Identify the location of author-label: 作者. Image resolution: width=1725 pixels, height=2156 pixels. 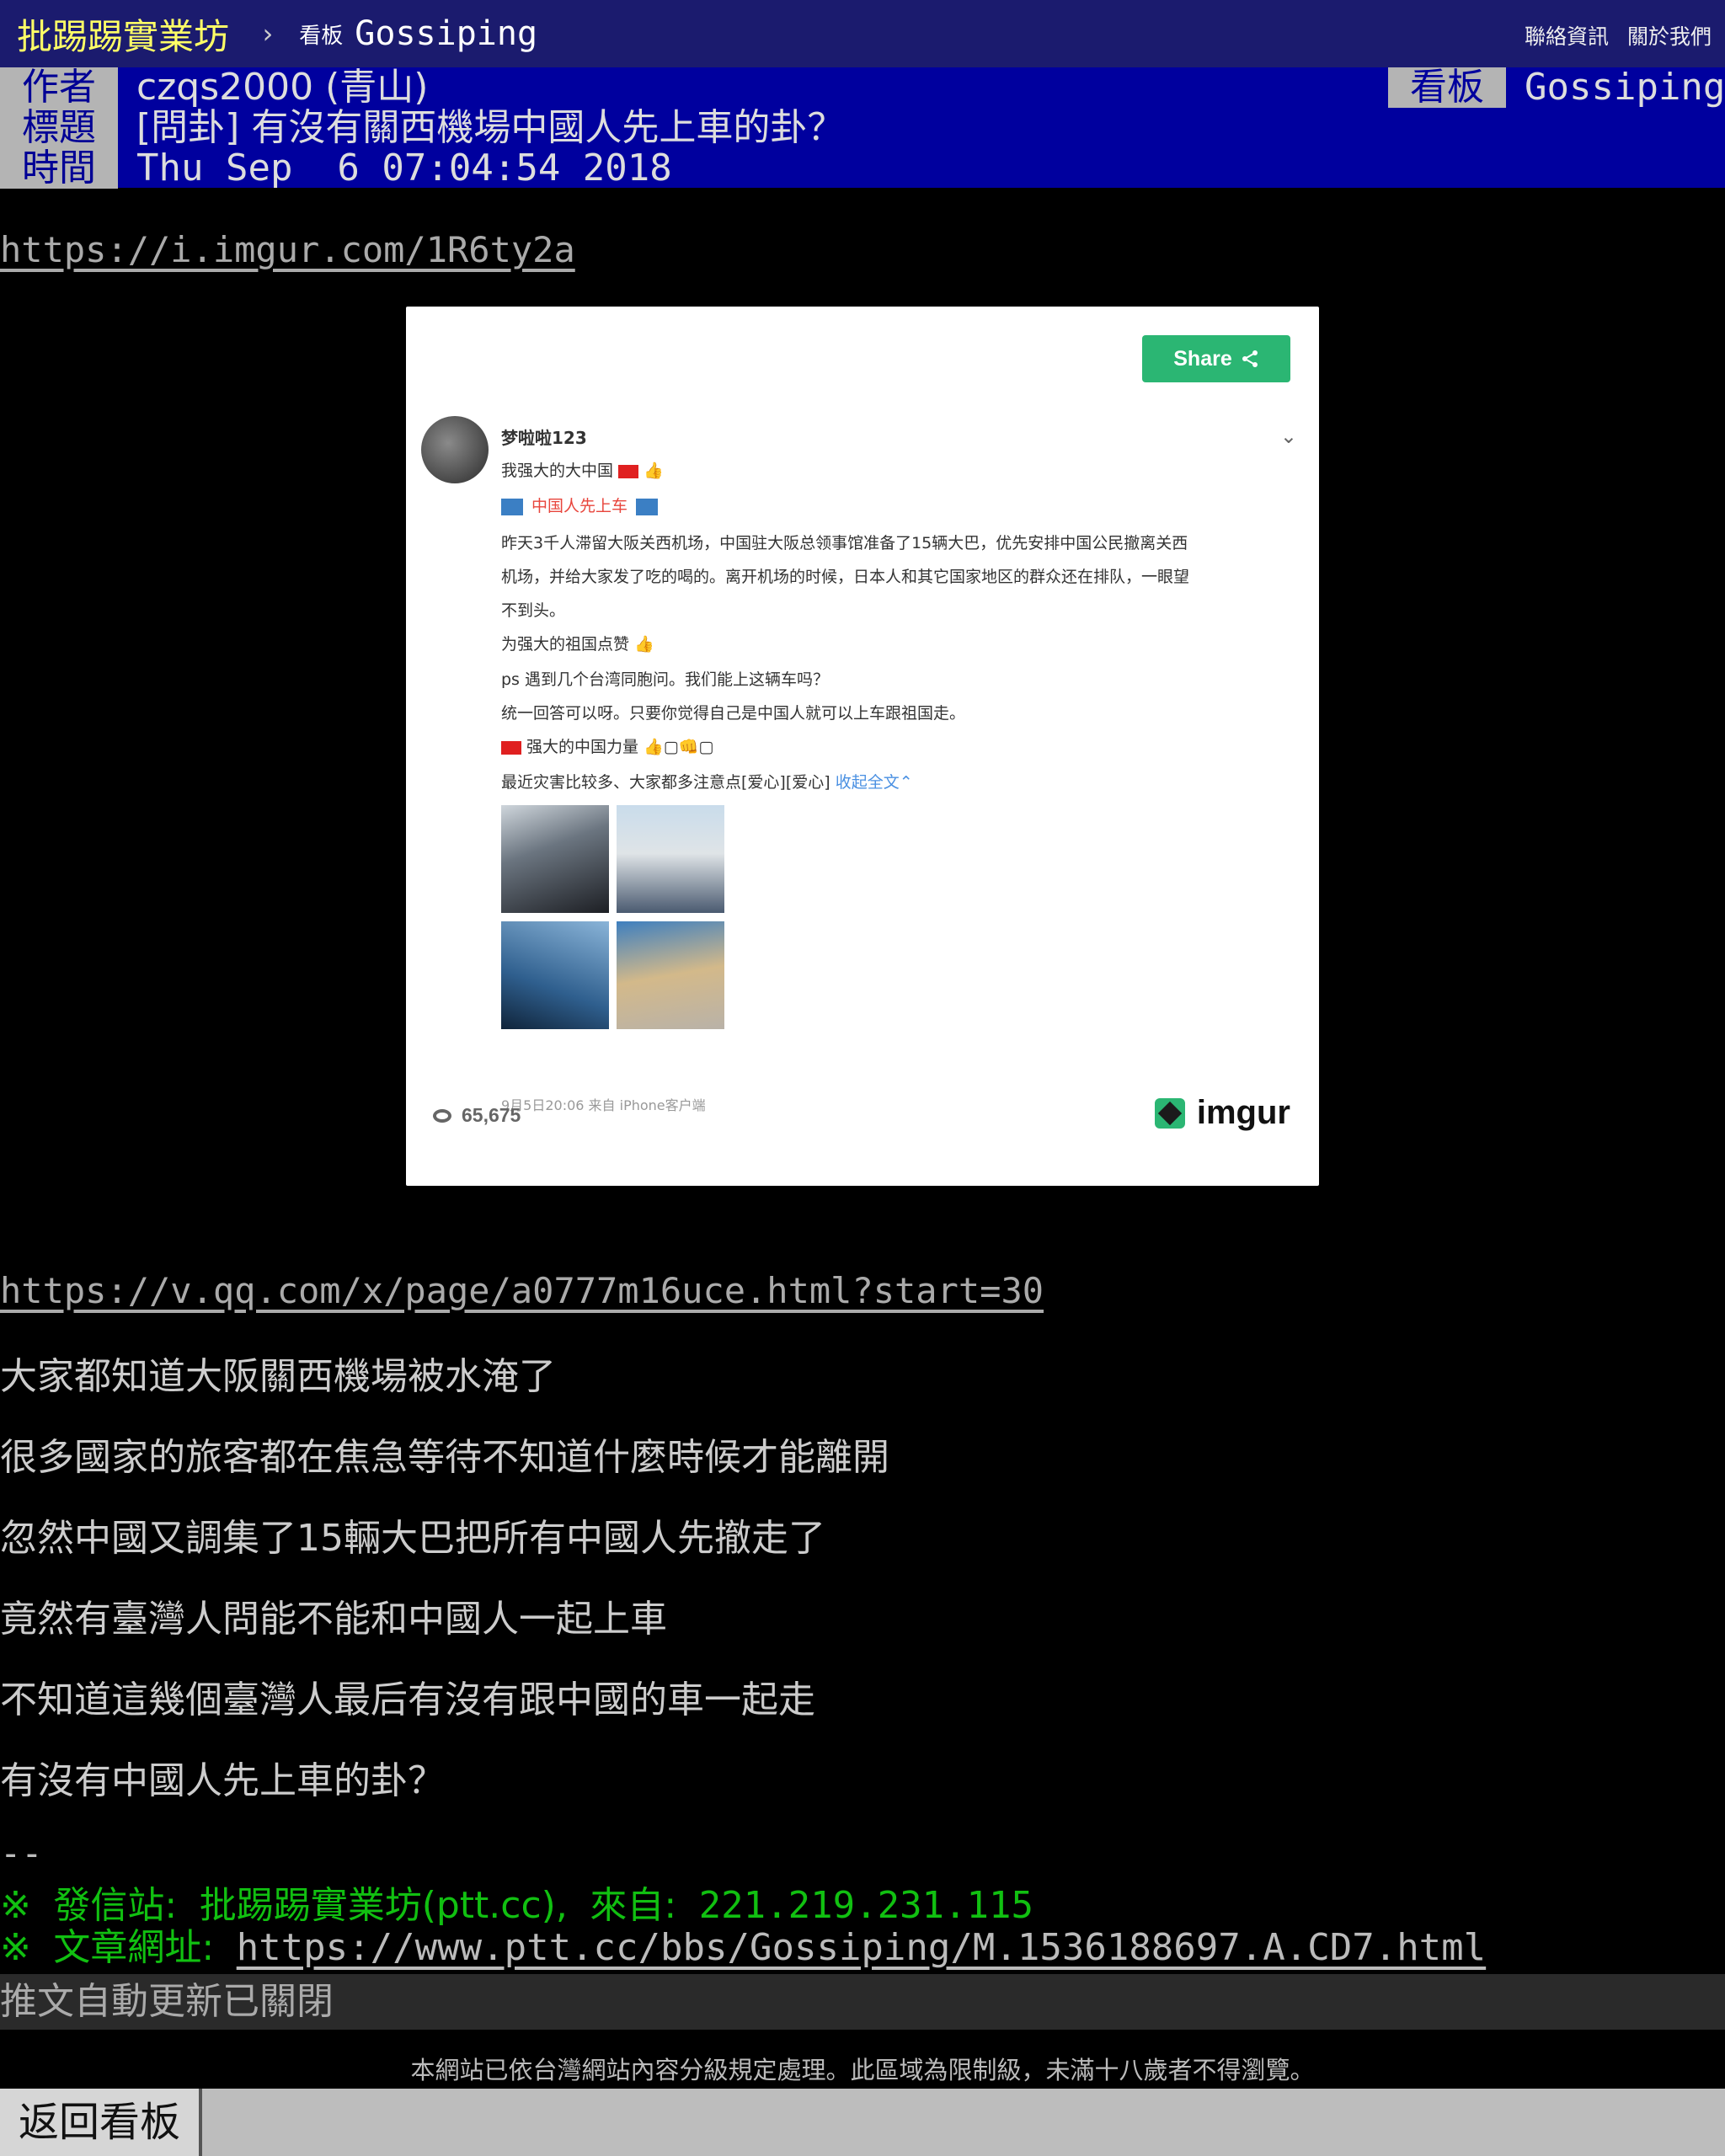
(59, 87).